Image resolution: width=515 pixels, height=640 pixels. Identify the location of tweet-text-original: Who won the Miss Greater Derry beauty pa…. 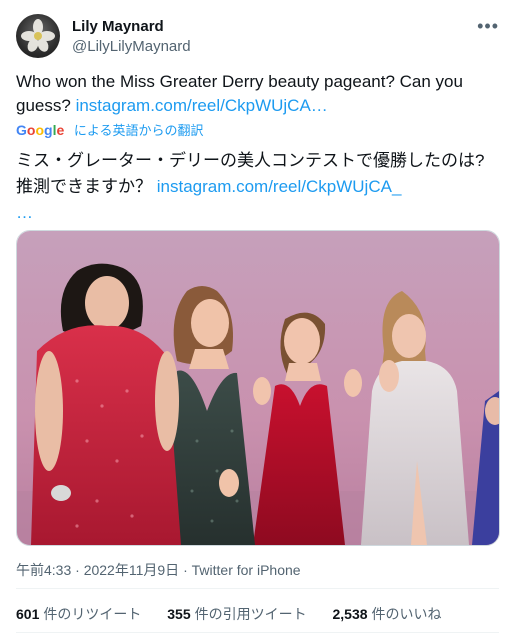
(258, 94).